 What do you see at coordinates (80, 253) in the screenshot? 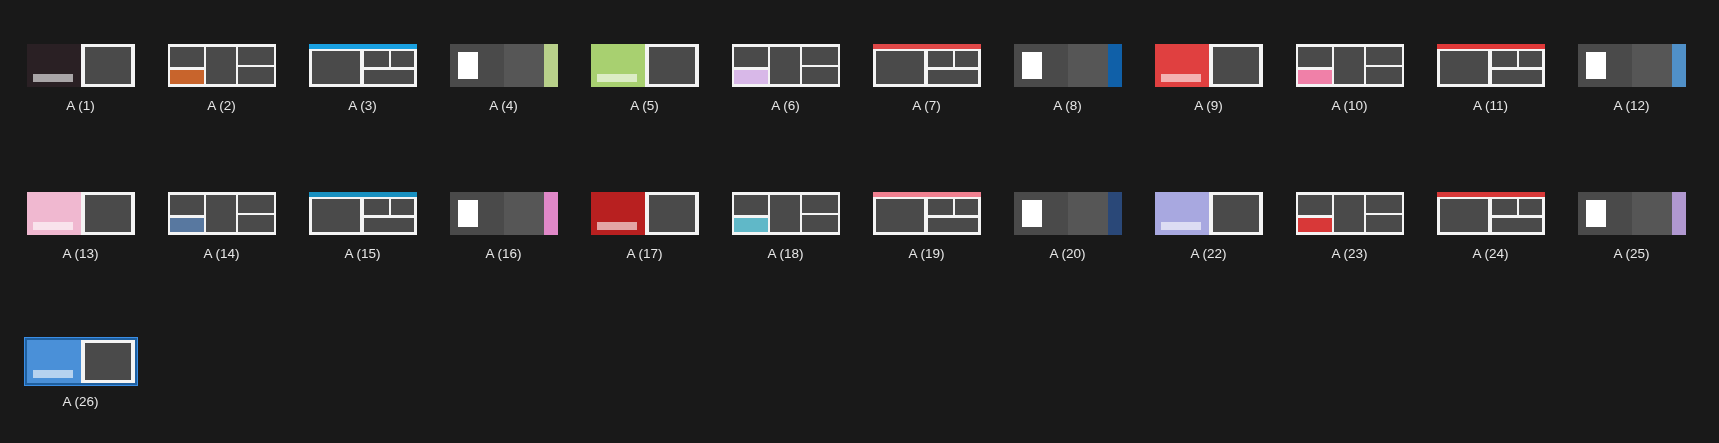
I see `file-name: A (13)` at bounding box center [80, 253].